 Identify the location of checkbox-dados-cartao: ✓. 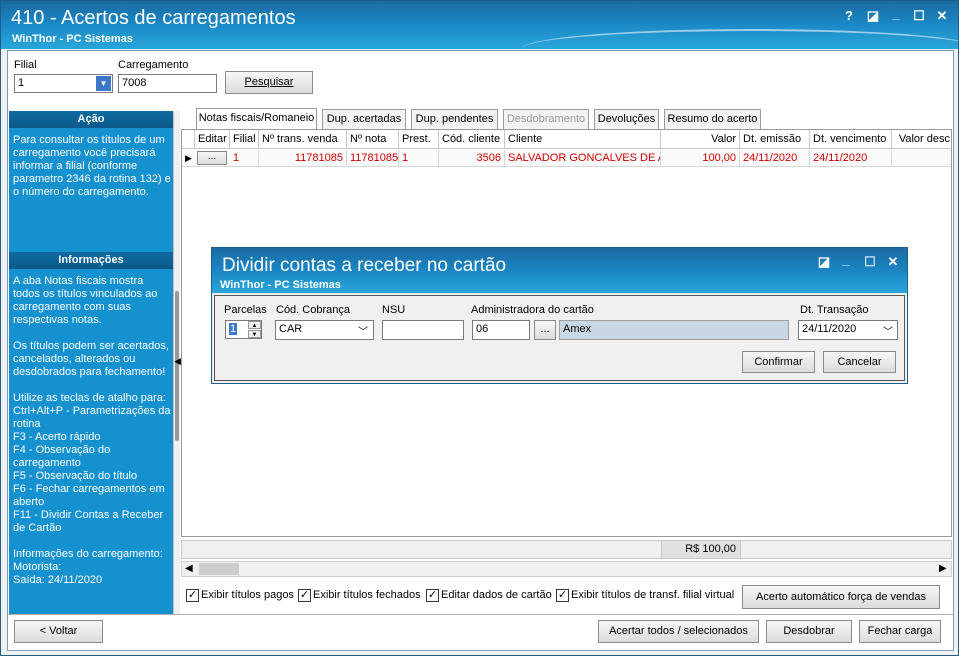
(432, 595).